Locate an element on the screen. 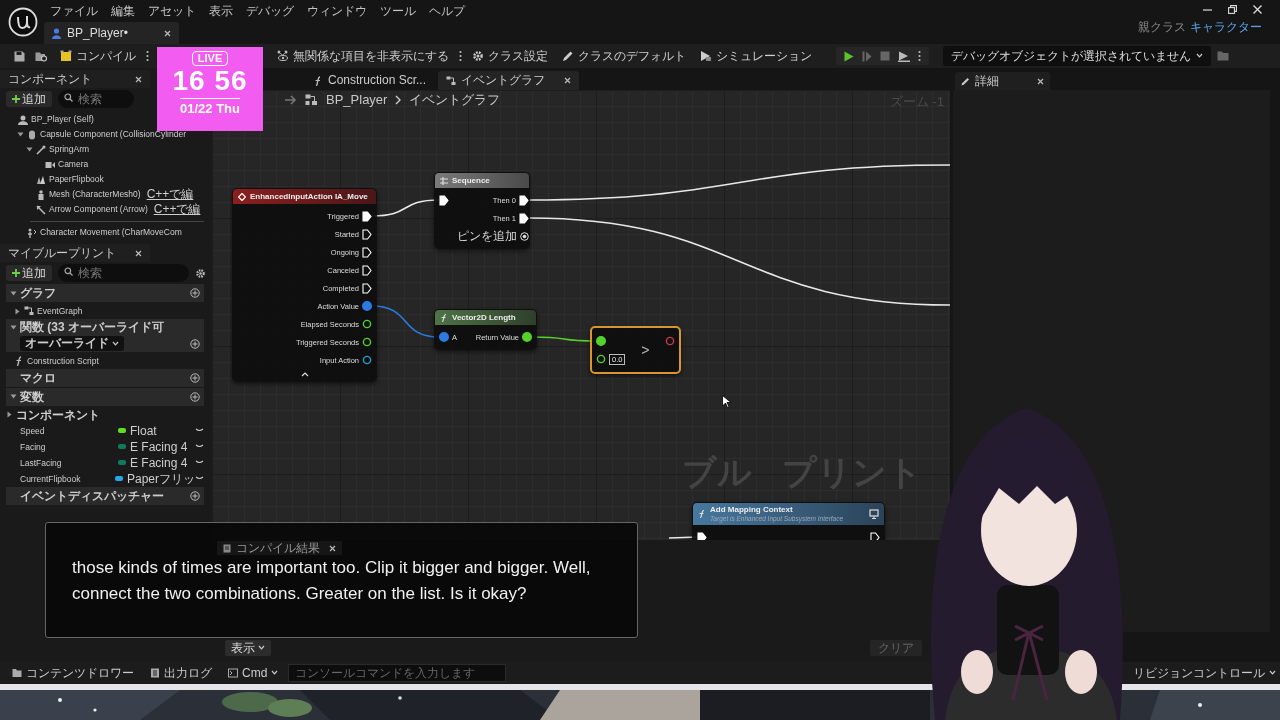 Image resolution: width=1280 pixels, height=720 pixels. toolbar-button: クラスのデフォルト is located at coordinates (624, 56).